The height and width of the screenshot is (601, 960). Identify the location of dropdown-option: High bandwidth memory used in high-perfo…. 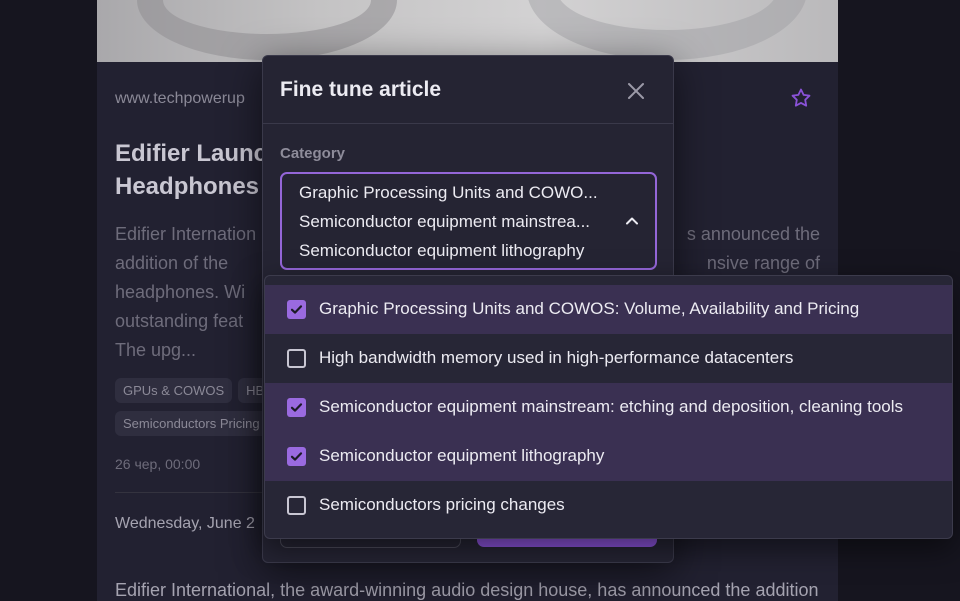
(608, 358).